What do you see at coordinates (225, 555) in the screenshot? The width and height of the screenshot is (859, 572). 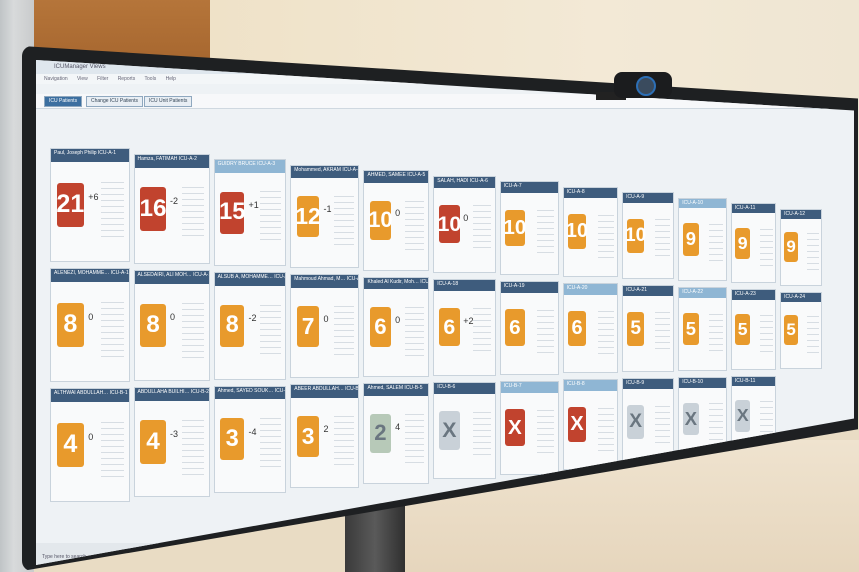 I see `store-icon` at bounding box center [225, 555].